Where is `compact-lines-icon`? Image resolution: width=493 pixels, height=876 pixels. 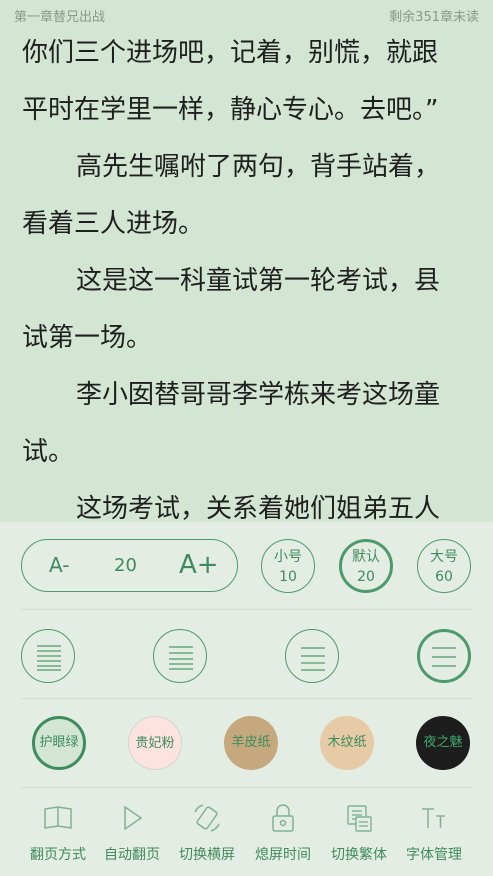
compact-lines-icon is located at coordinates (181, 658).